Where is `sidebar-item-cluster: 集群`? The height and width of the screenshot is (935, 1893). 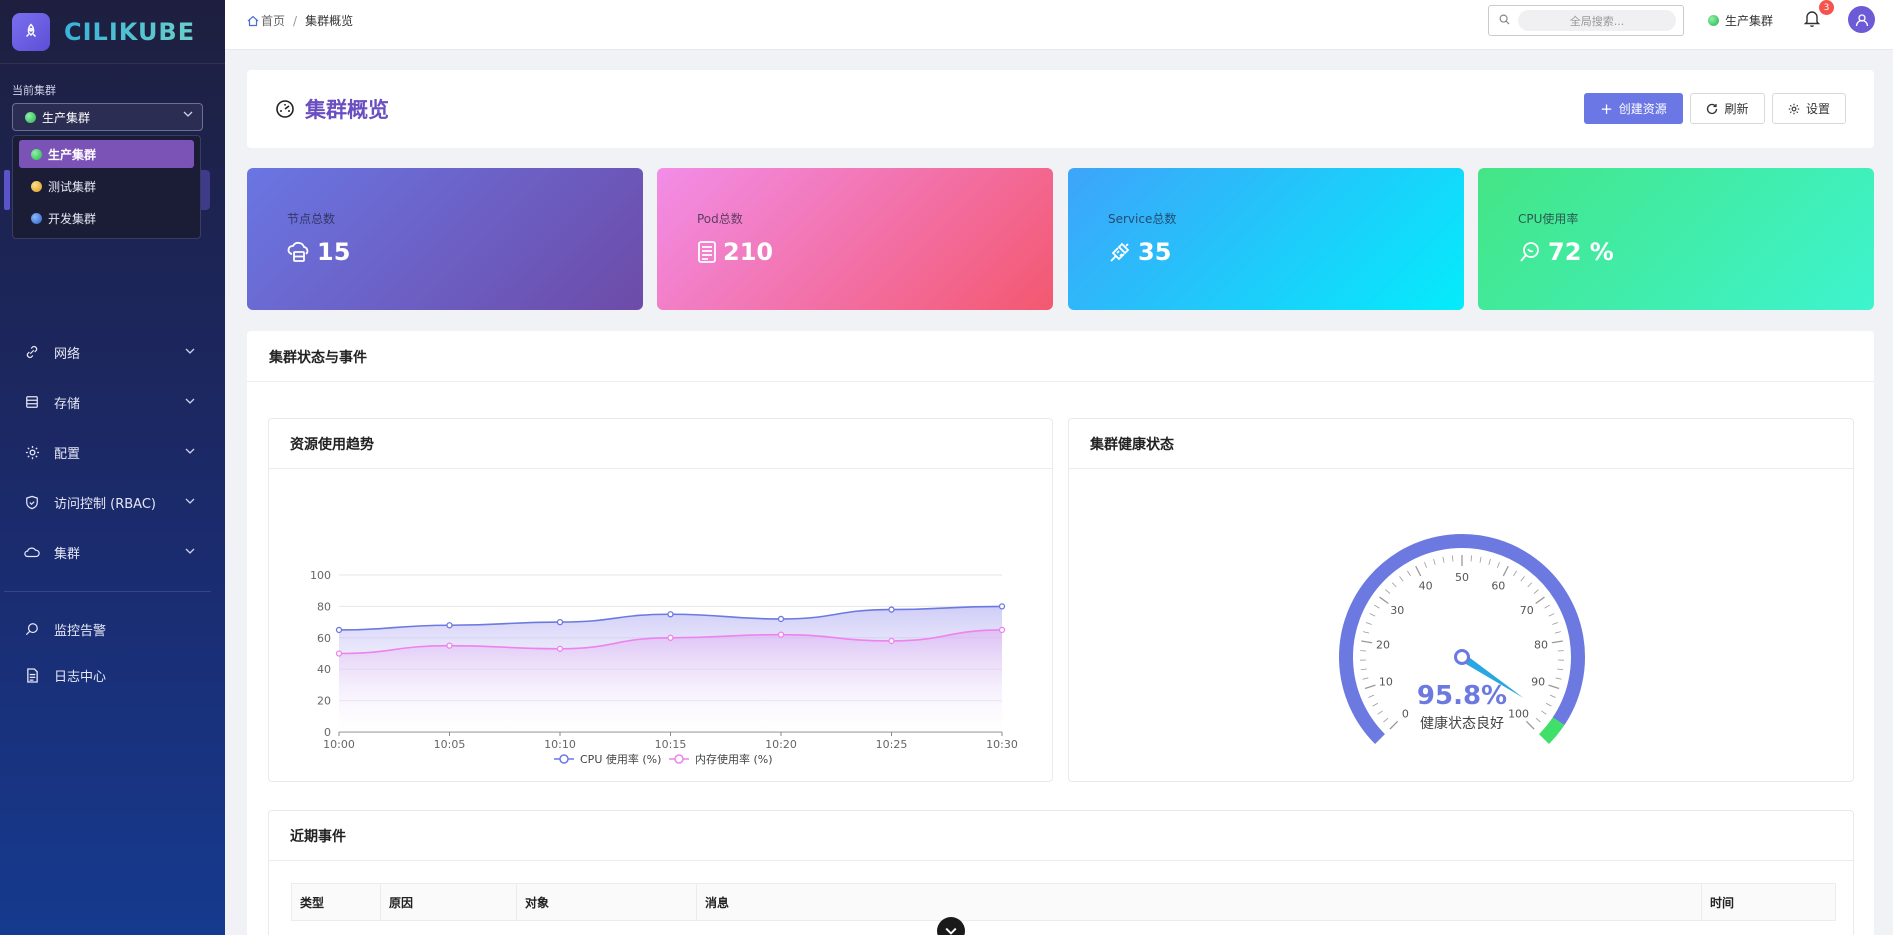 sidebar-item-cluster: 集群 is located at coordinates (112, 552).